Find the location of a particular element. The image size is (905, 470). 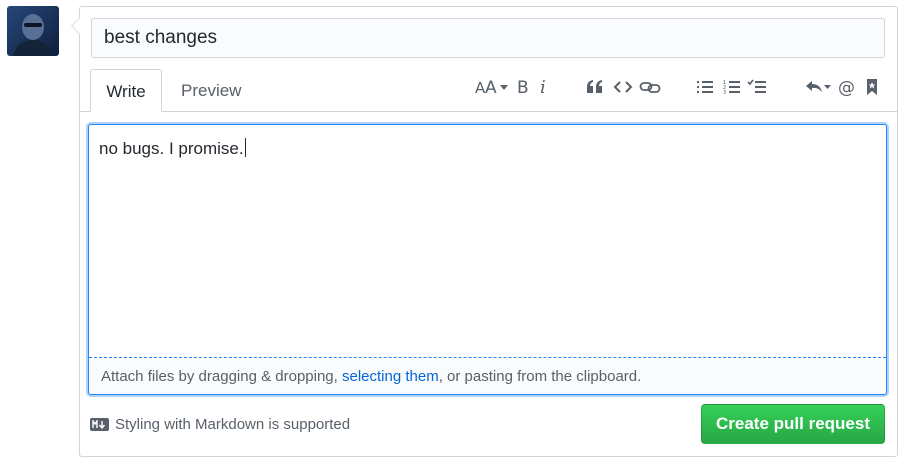

bold-icon: B is located at coordinates (523, 87).